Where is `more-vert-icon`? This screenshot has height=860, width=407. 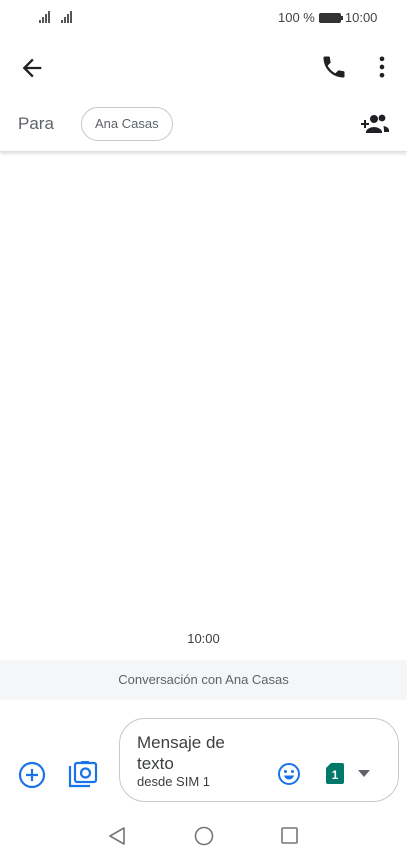
more-vert-icon is located at coordinates (382, 67).